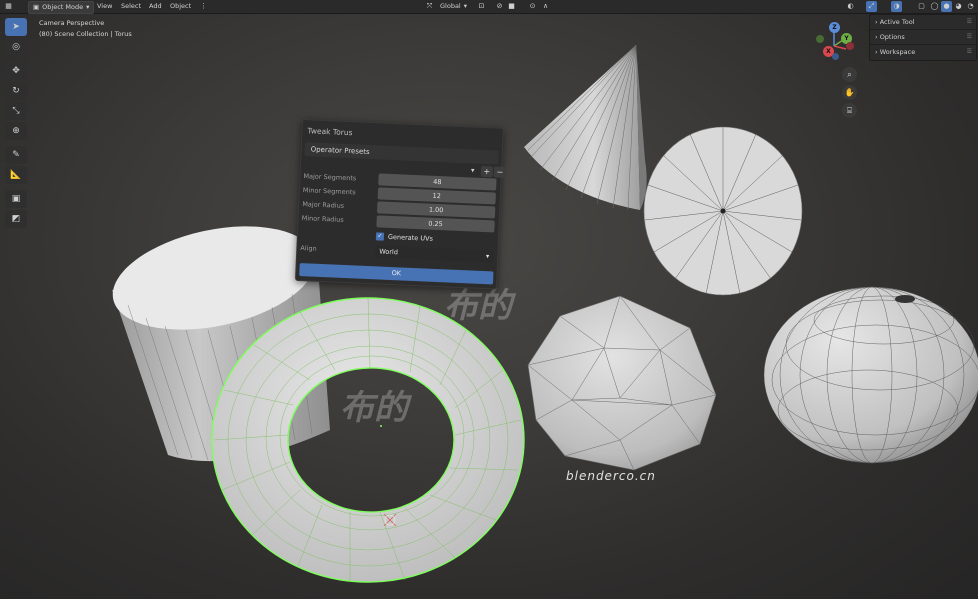 This screenshot has width=978, height=599. I want to click on snap-icon: ⊘, so click(499, 6).